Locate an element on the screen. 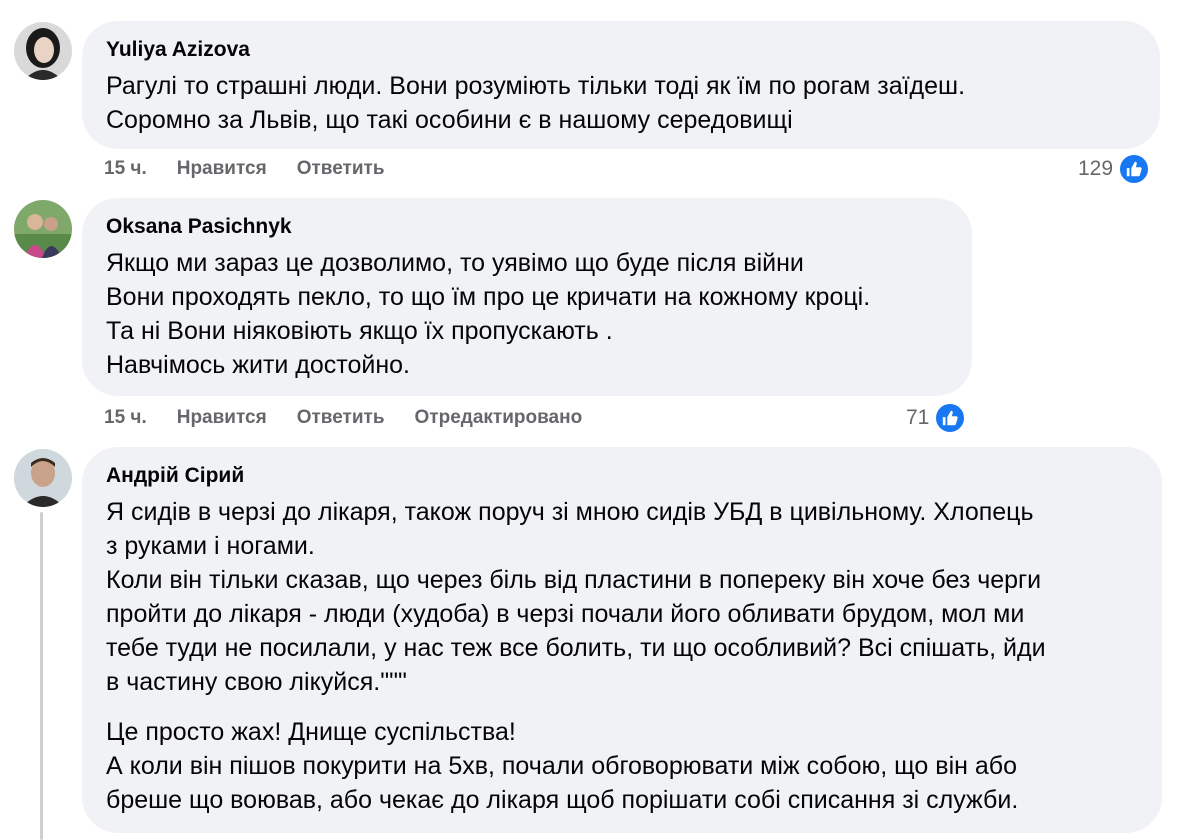 Image resolution: width=1200 pixels, height=840 pixels. comment-author: Yuliya Azizova is located at coordinates (178, 50).